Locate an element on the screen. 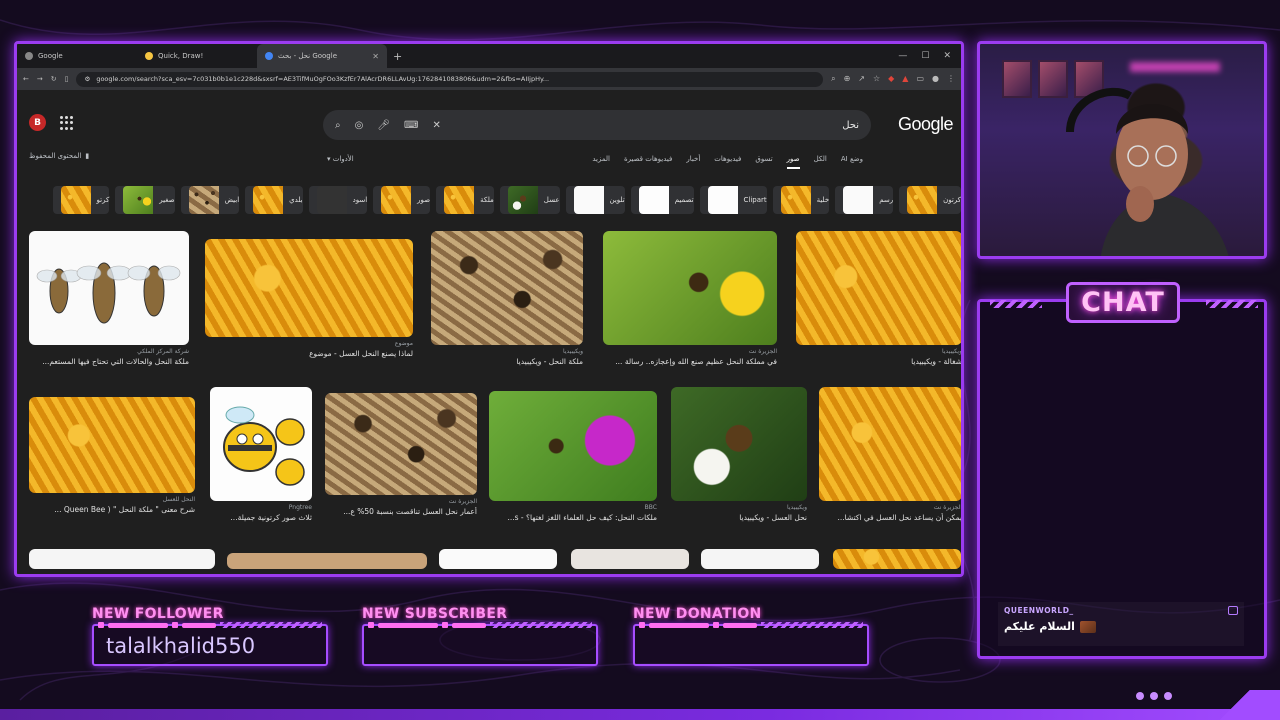 The image size is (1280, 720). chip: خلية is located at coordinates (801, 200).